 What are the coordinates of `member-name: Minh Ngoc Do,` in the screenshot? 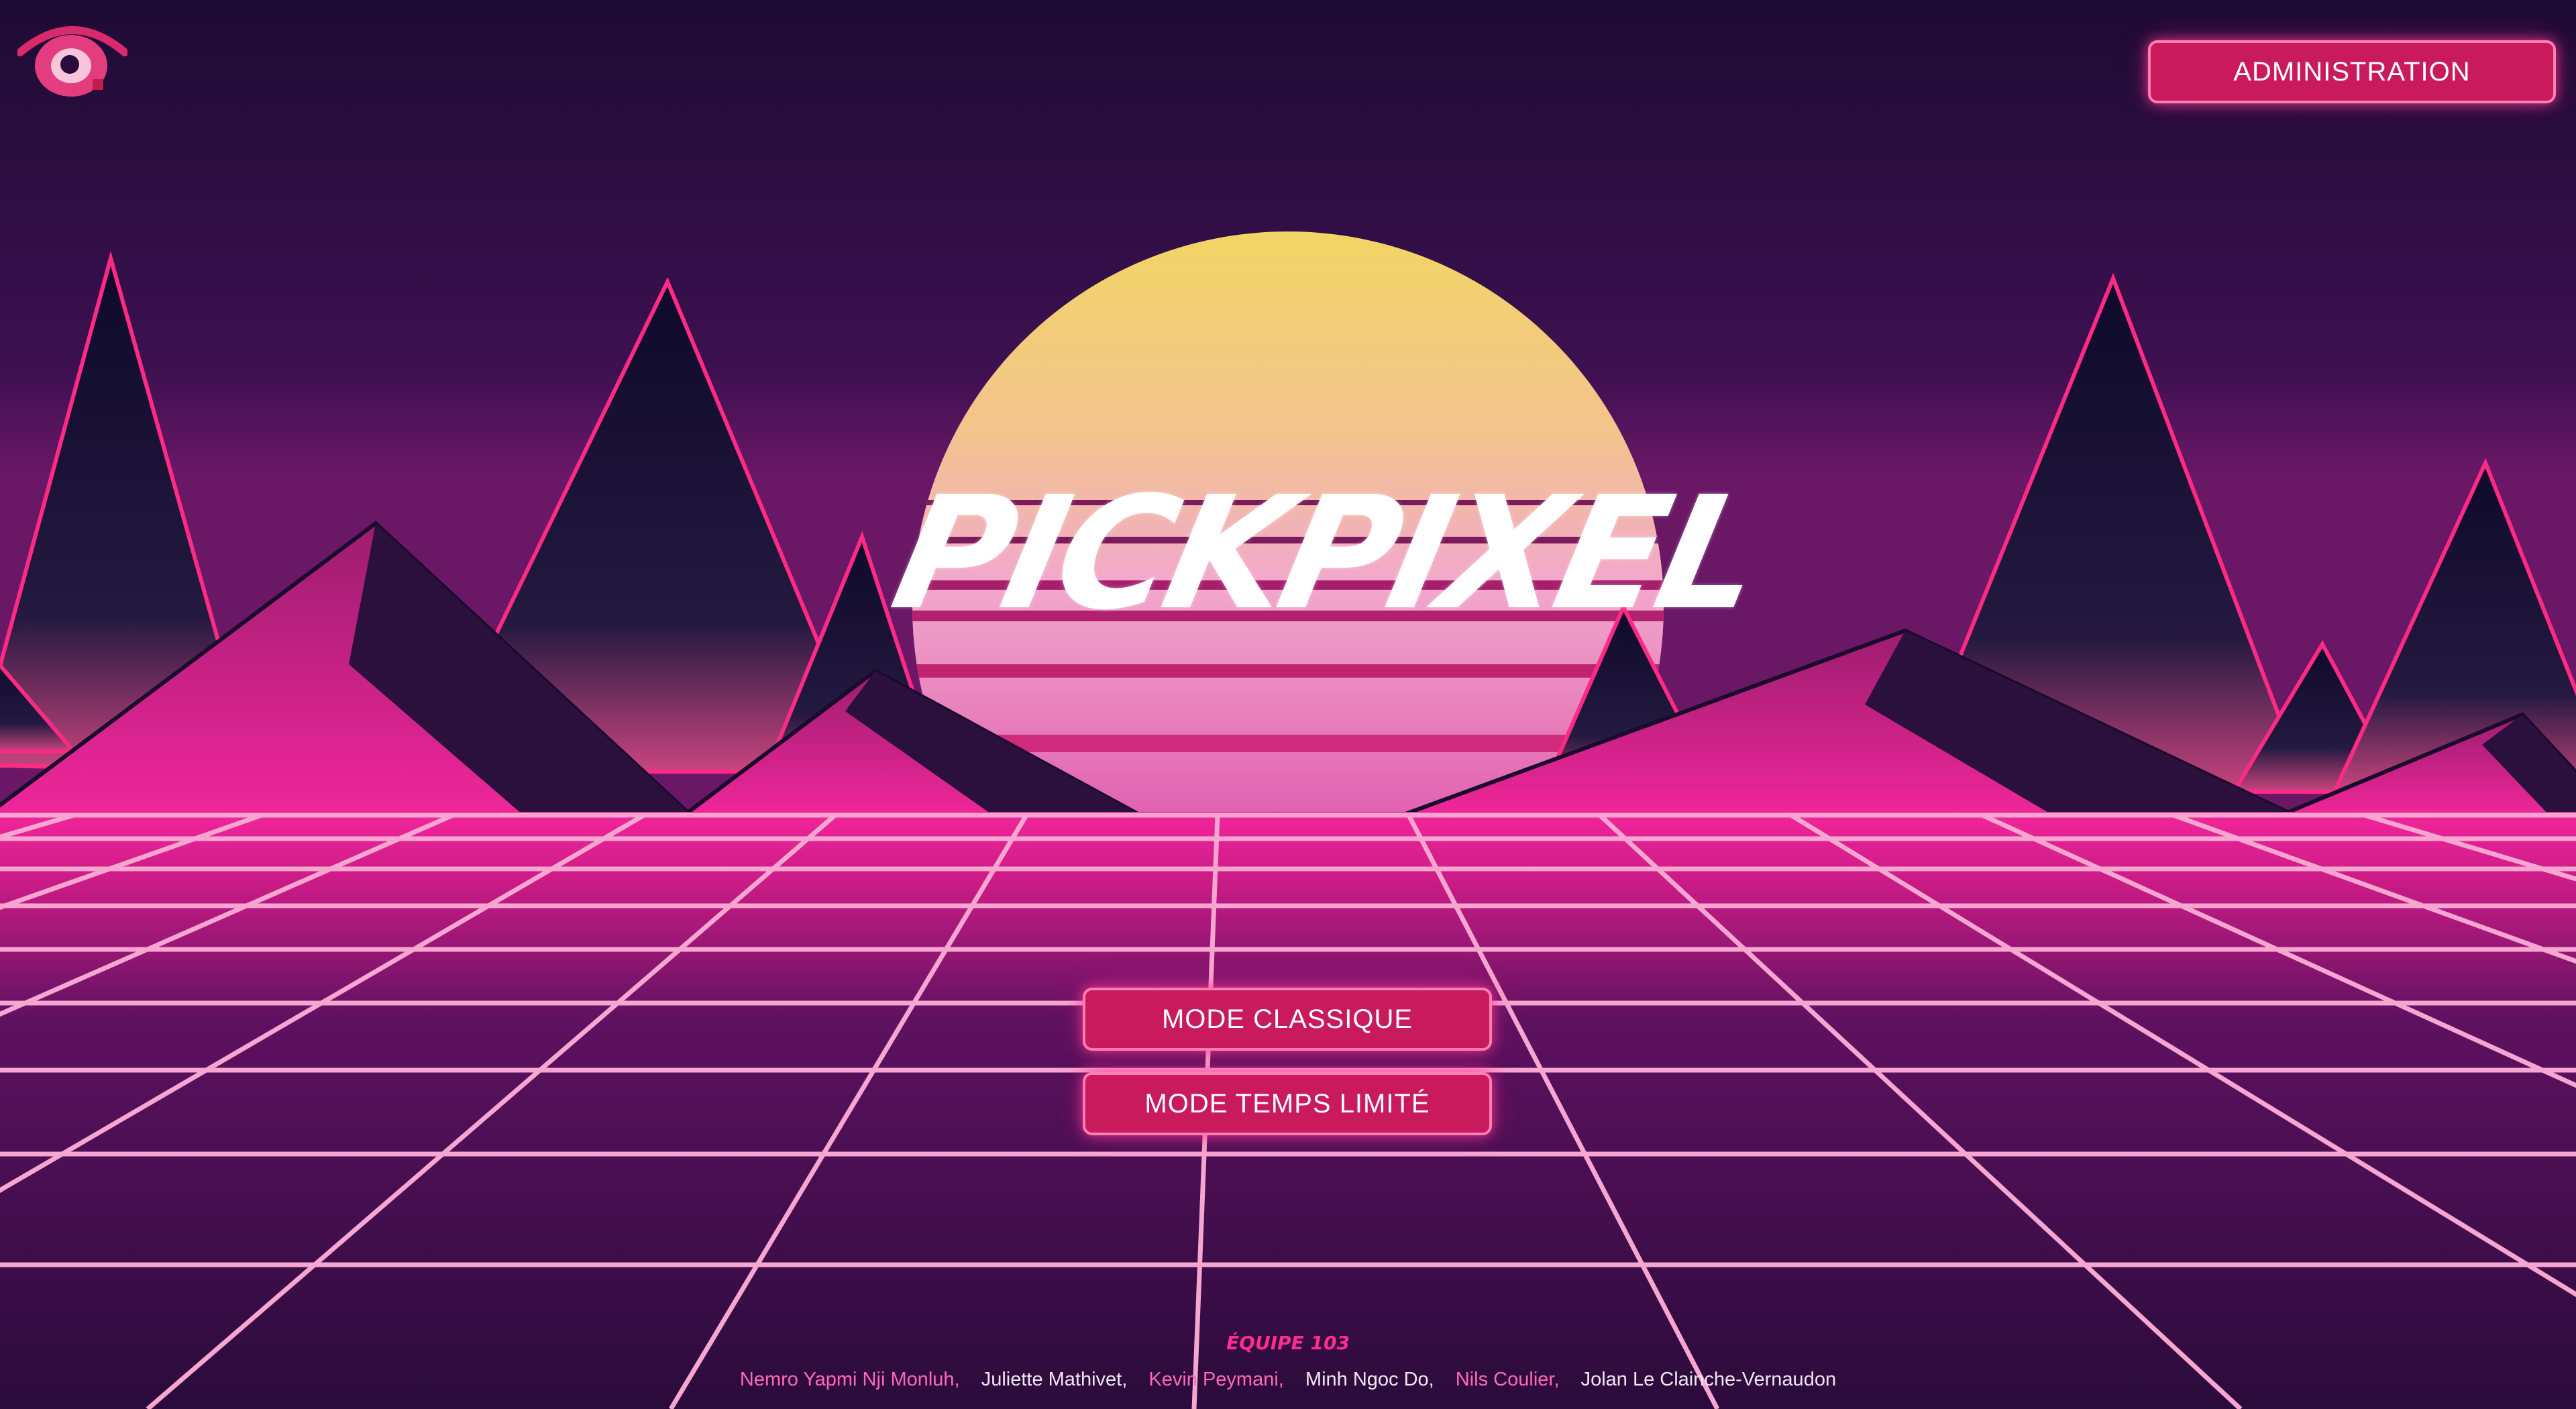 It's located at (1369, 1379).